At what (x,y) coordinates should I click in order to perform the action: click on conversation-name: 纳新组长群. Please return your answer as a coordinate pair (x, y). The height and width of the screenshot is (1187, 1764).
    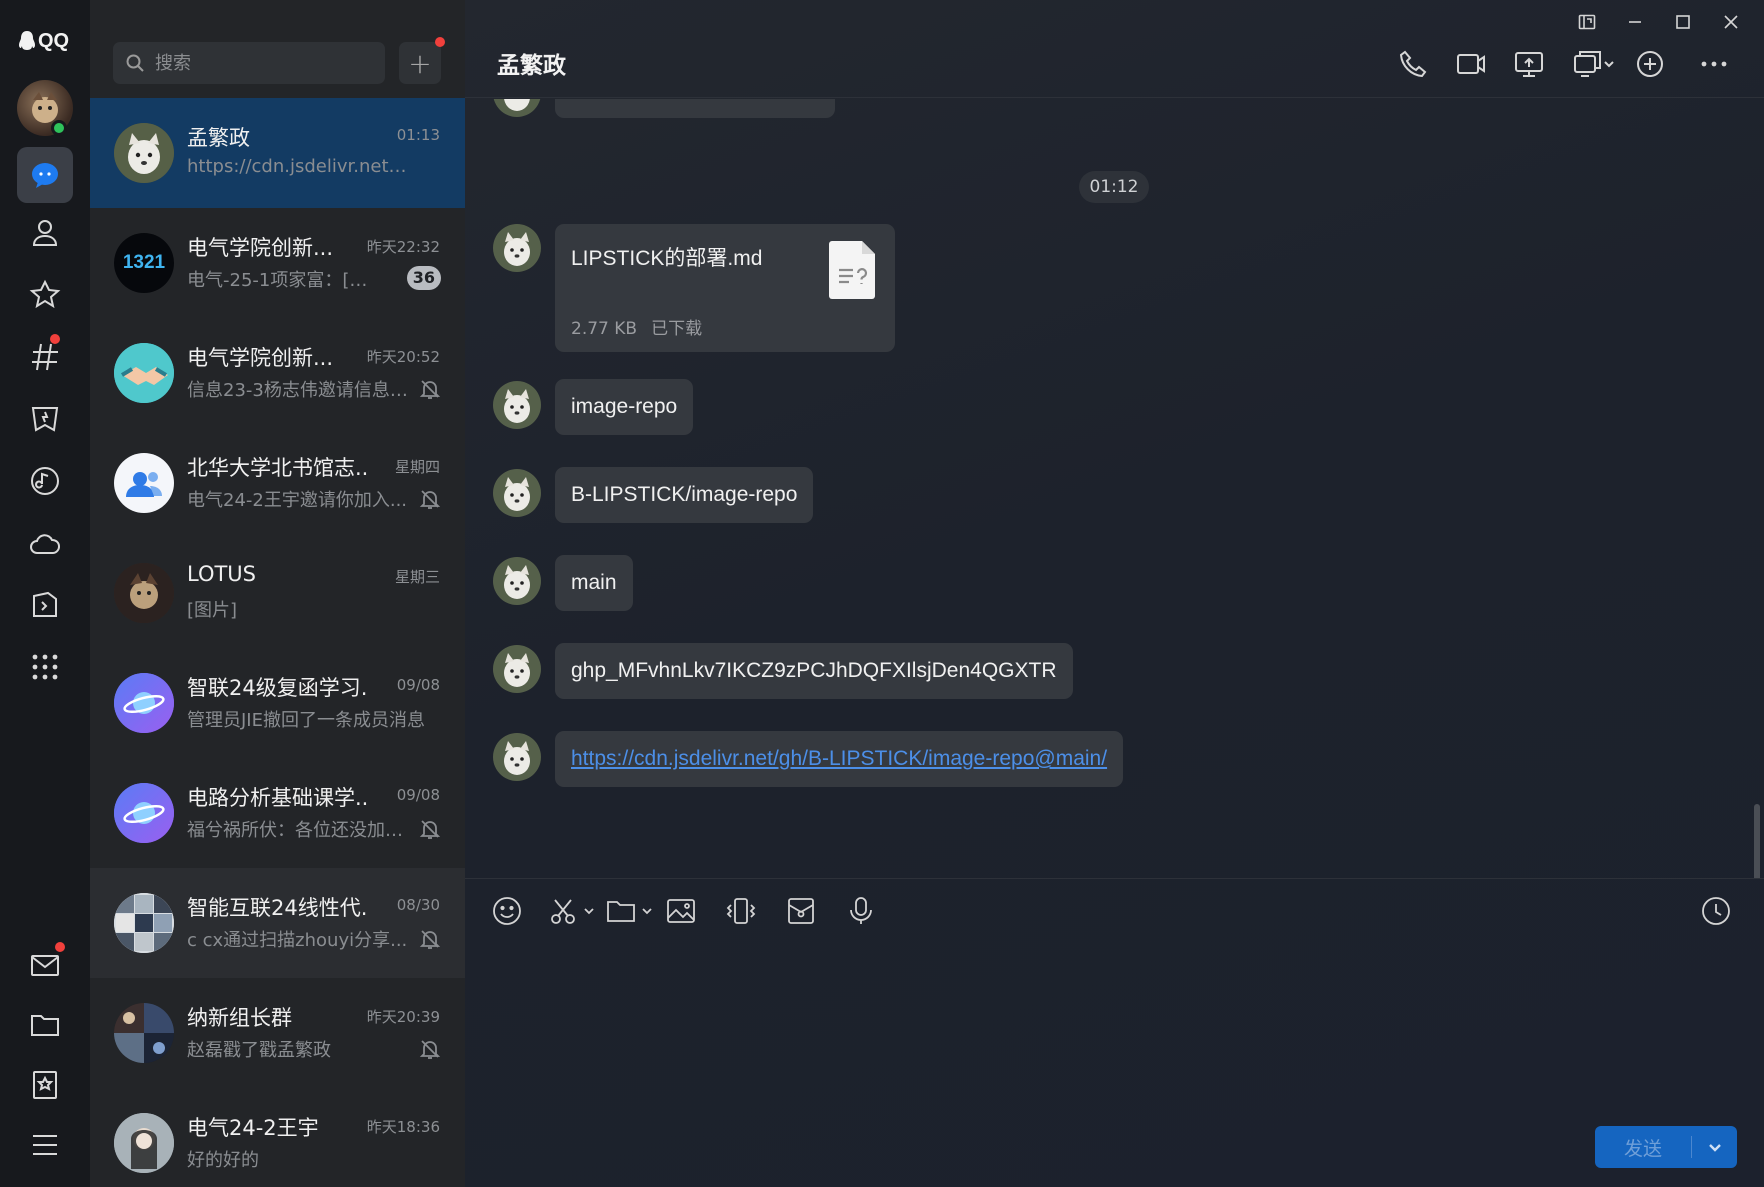
    Looking at the image, I should click on (239, 1018).